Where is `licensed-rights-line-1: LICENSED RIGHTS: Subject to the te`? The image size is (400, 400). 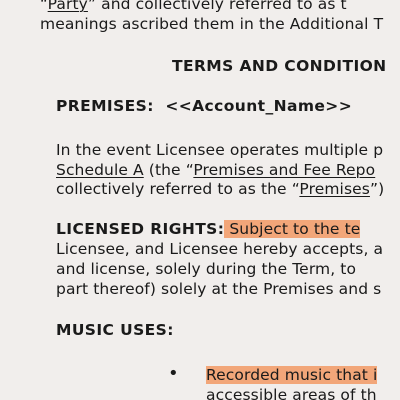 licensed-rights-line-1: LICENSED RIGHTS: Subject to the te is located at coordinates (208, 229).